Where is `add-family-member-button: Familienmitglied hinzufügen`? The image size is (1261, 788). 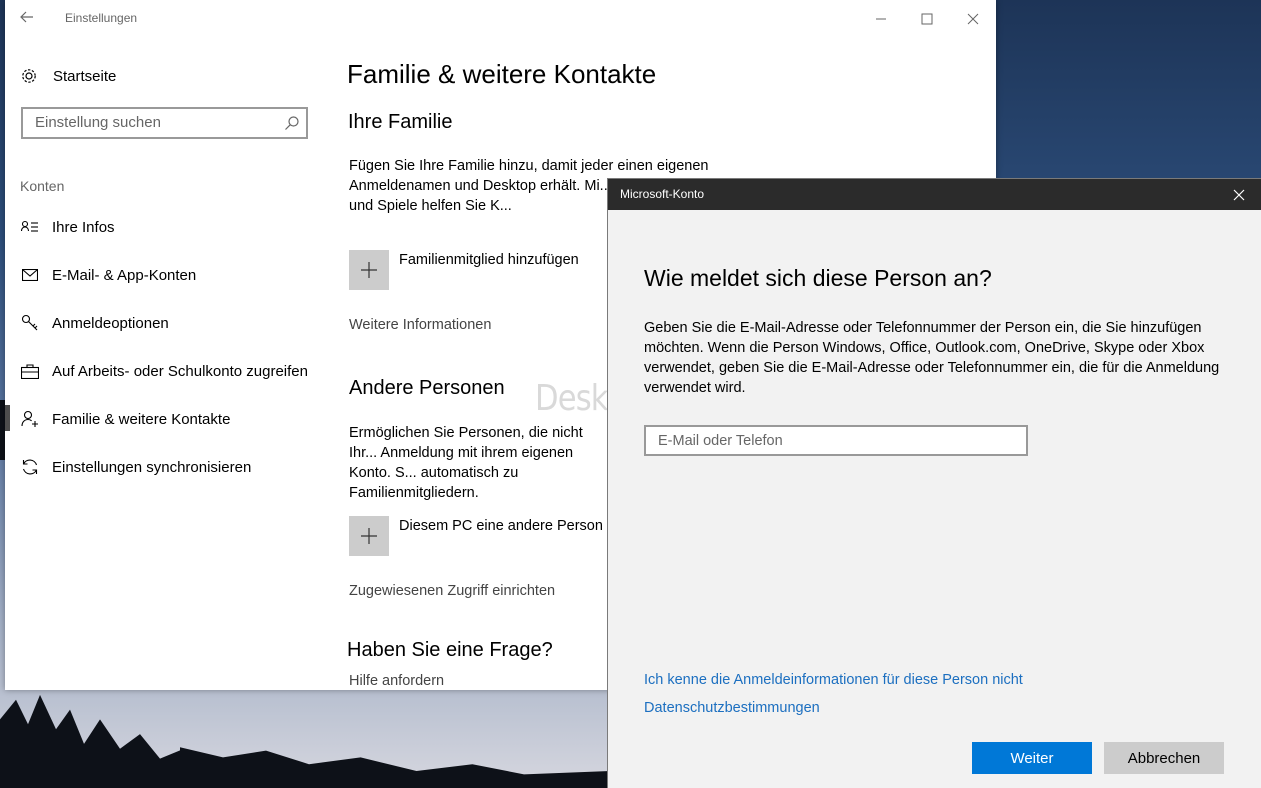 add-family-member-button: Familienmitglied hinzufügen is located at coordinates (489, 260).